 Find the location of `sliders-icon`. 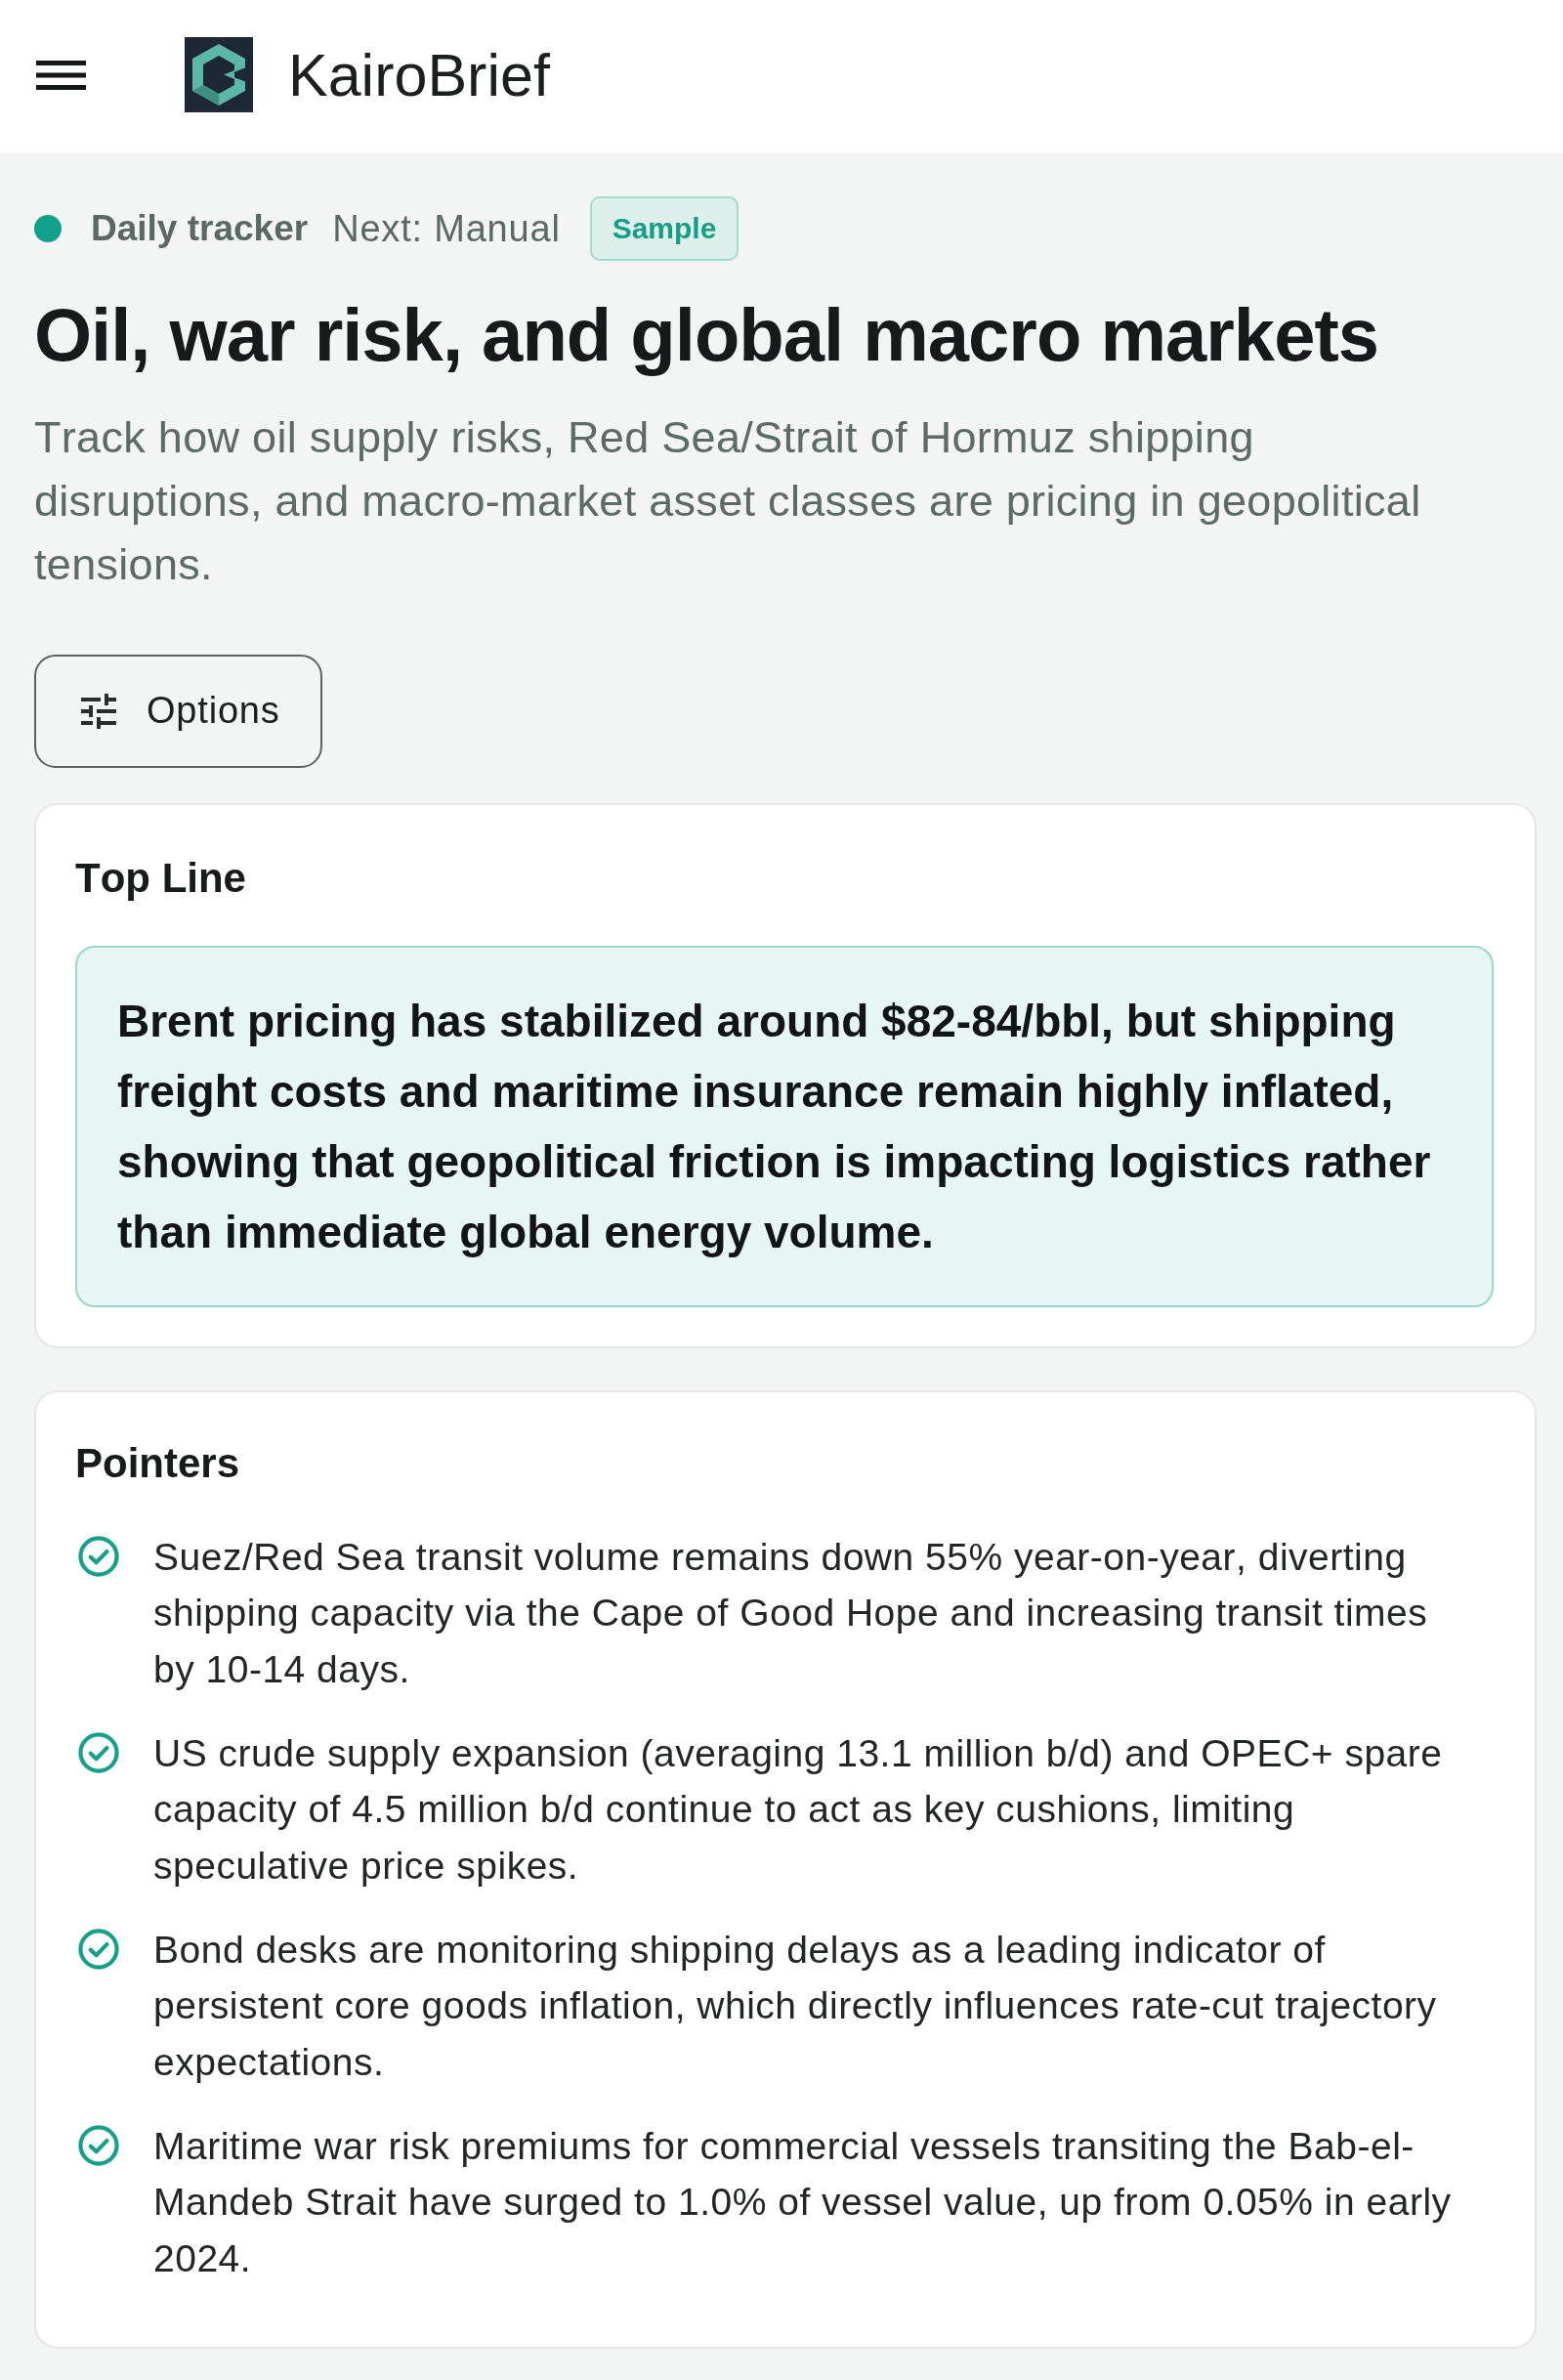

sliders-icon is located at coordinates (98, 711).